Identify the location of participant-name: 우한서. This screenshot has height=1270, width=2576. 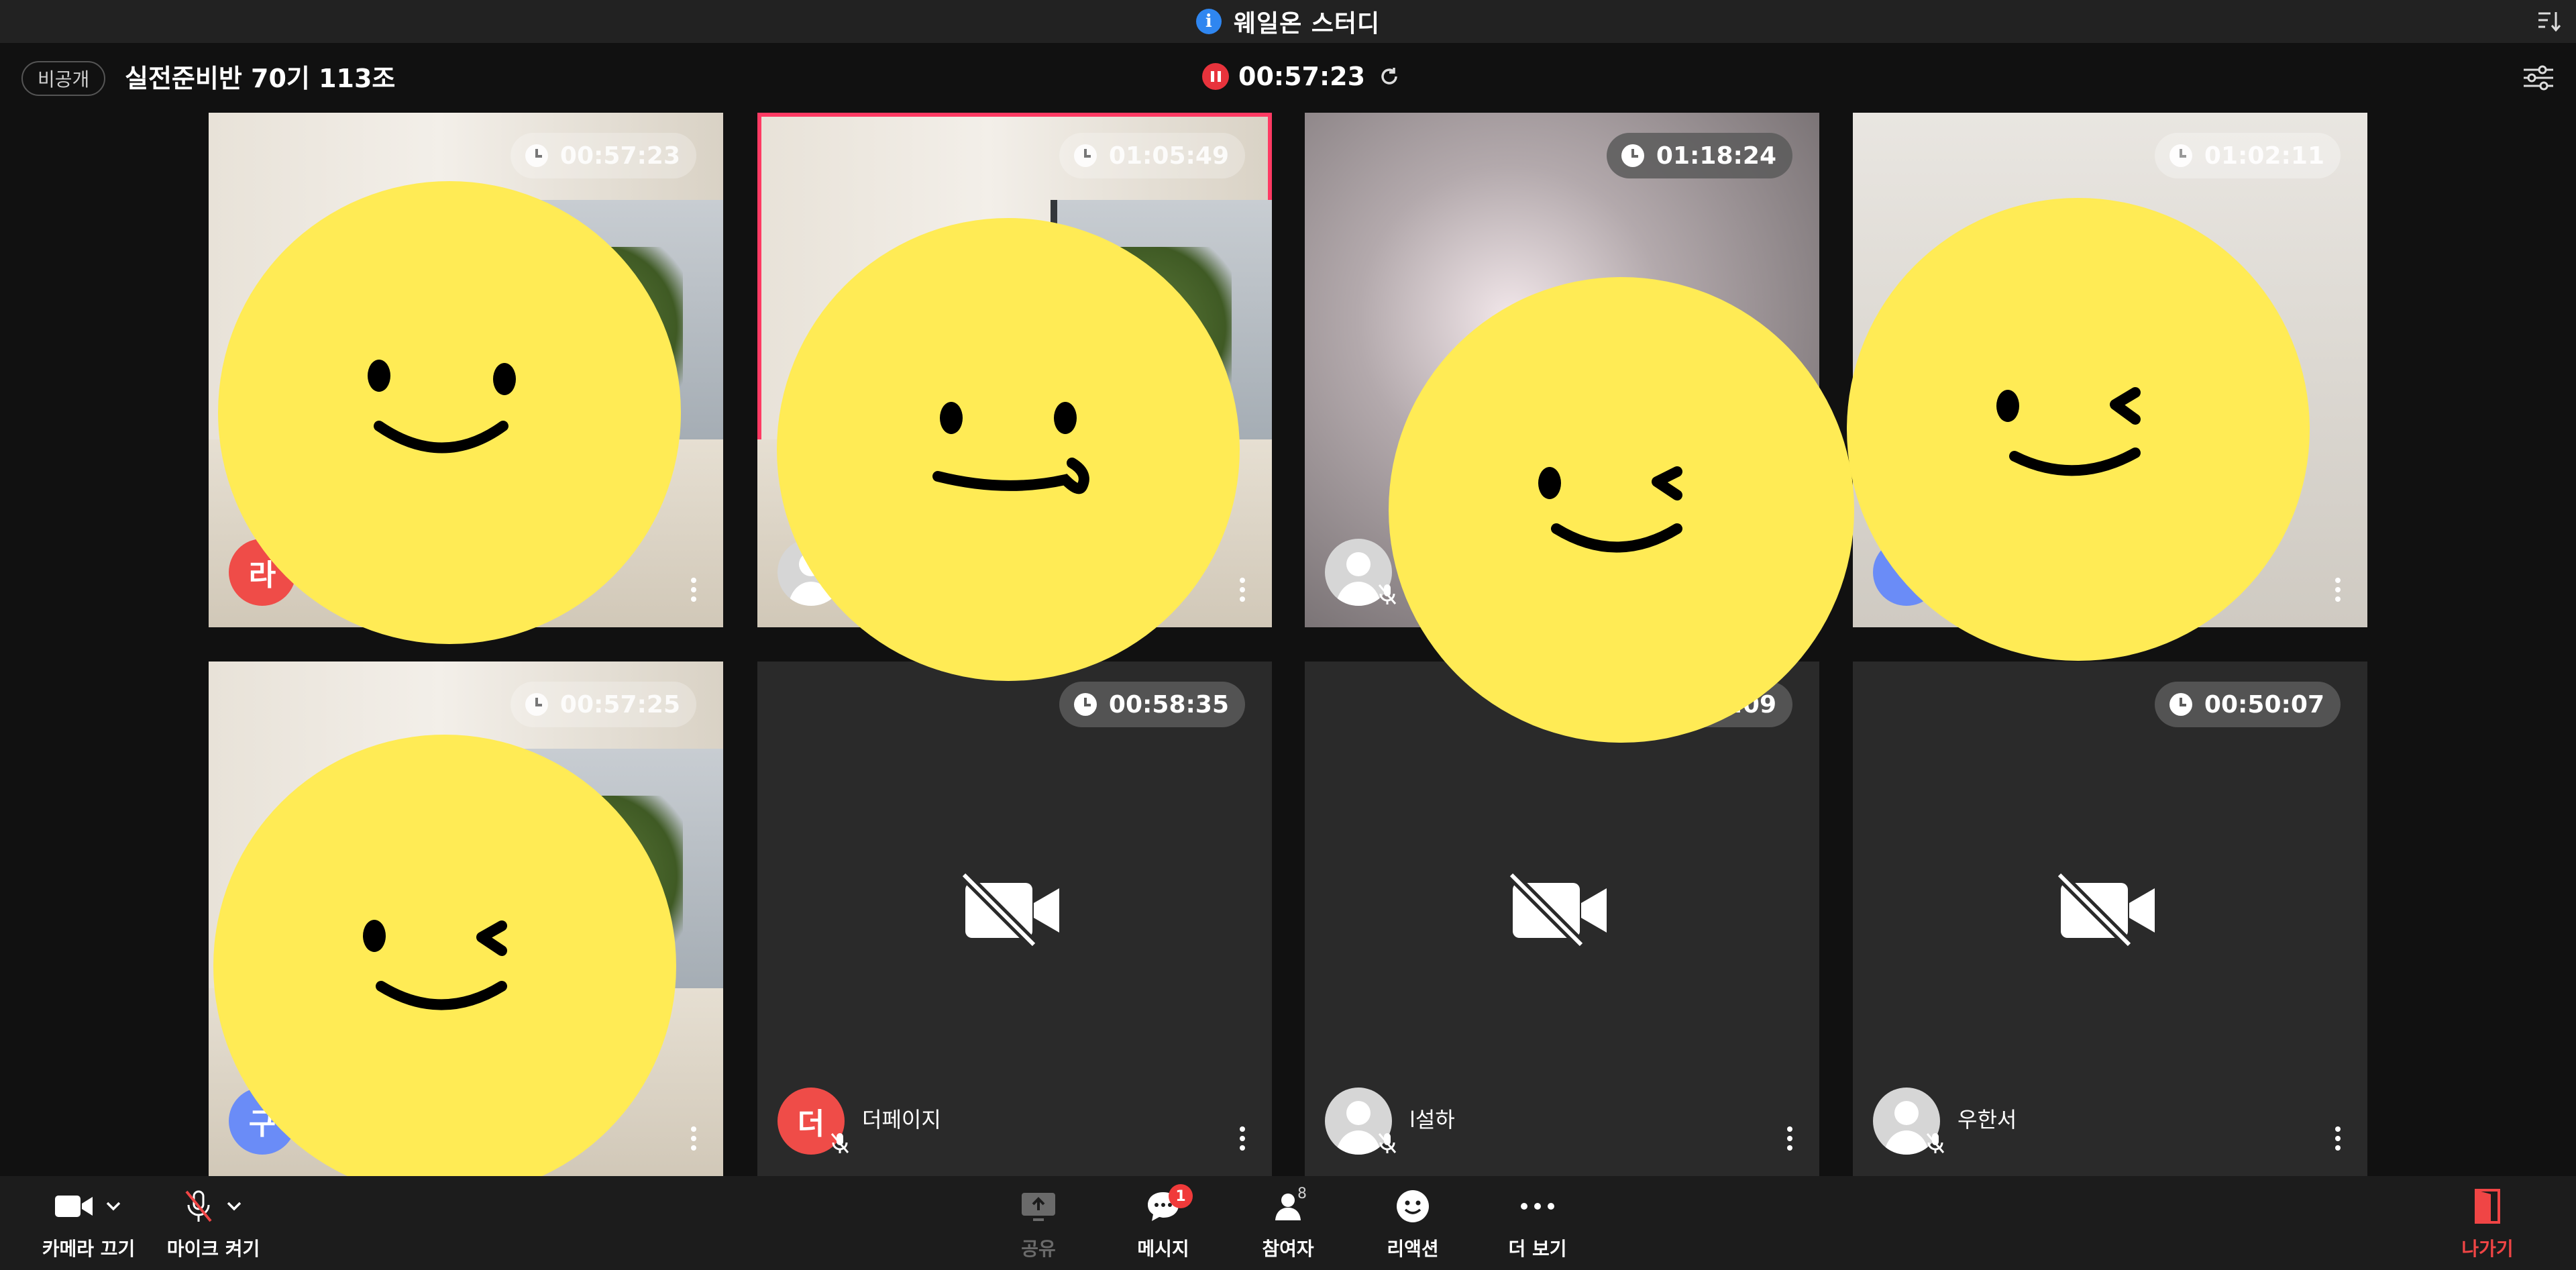
(1987, 1119).